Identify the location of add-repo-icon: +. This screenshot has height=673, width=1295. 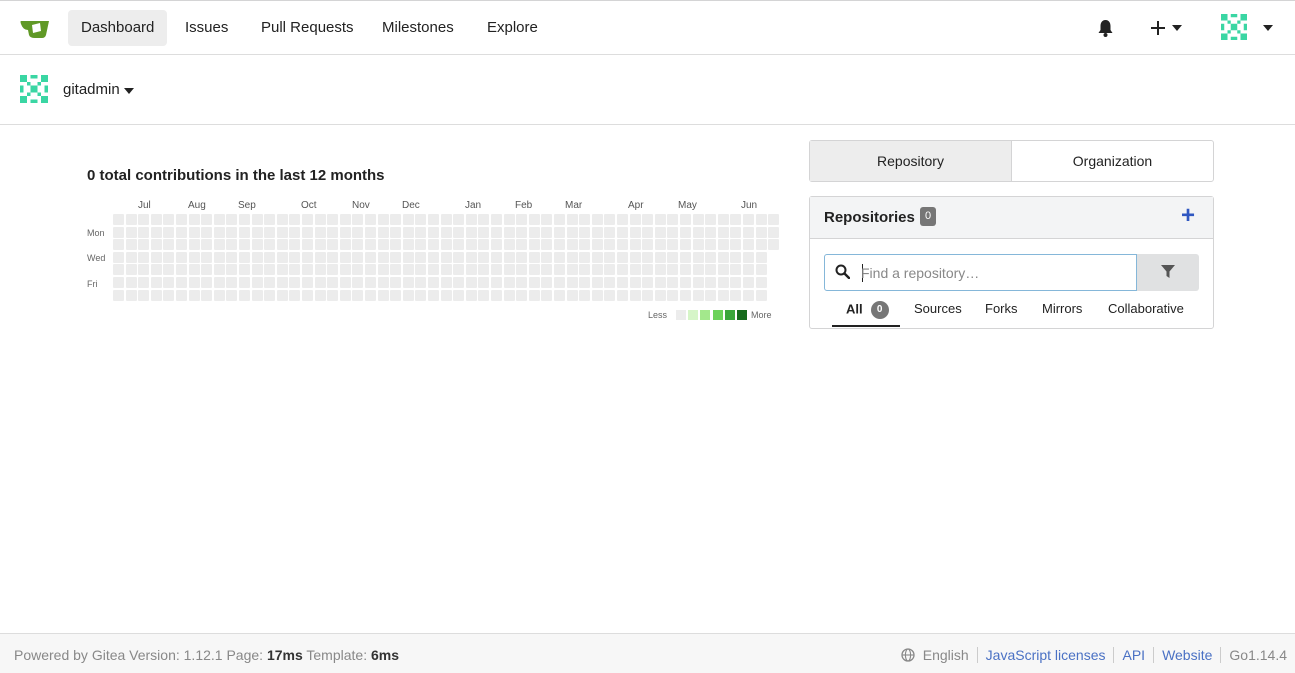
(1188, 216).